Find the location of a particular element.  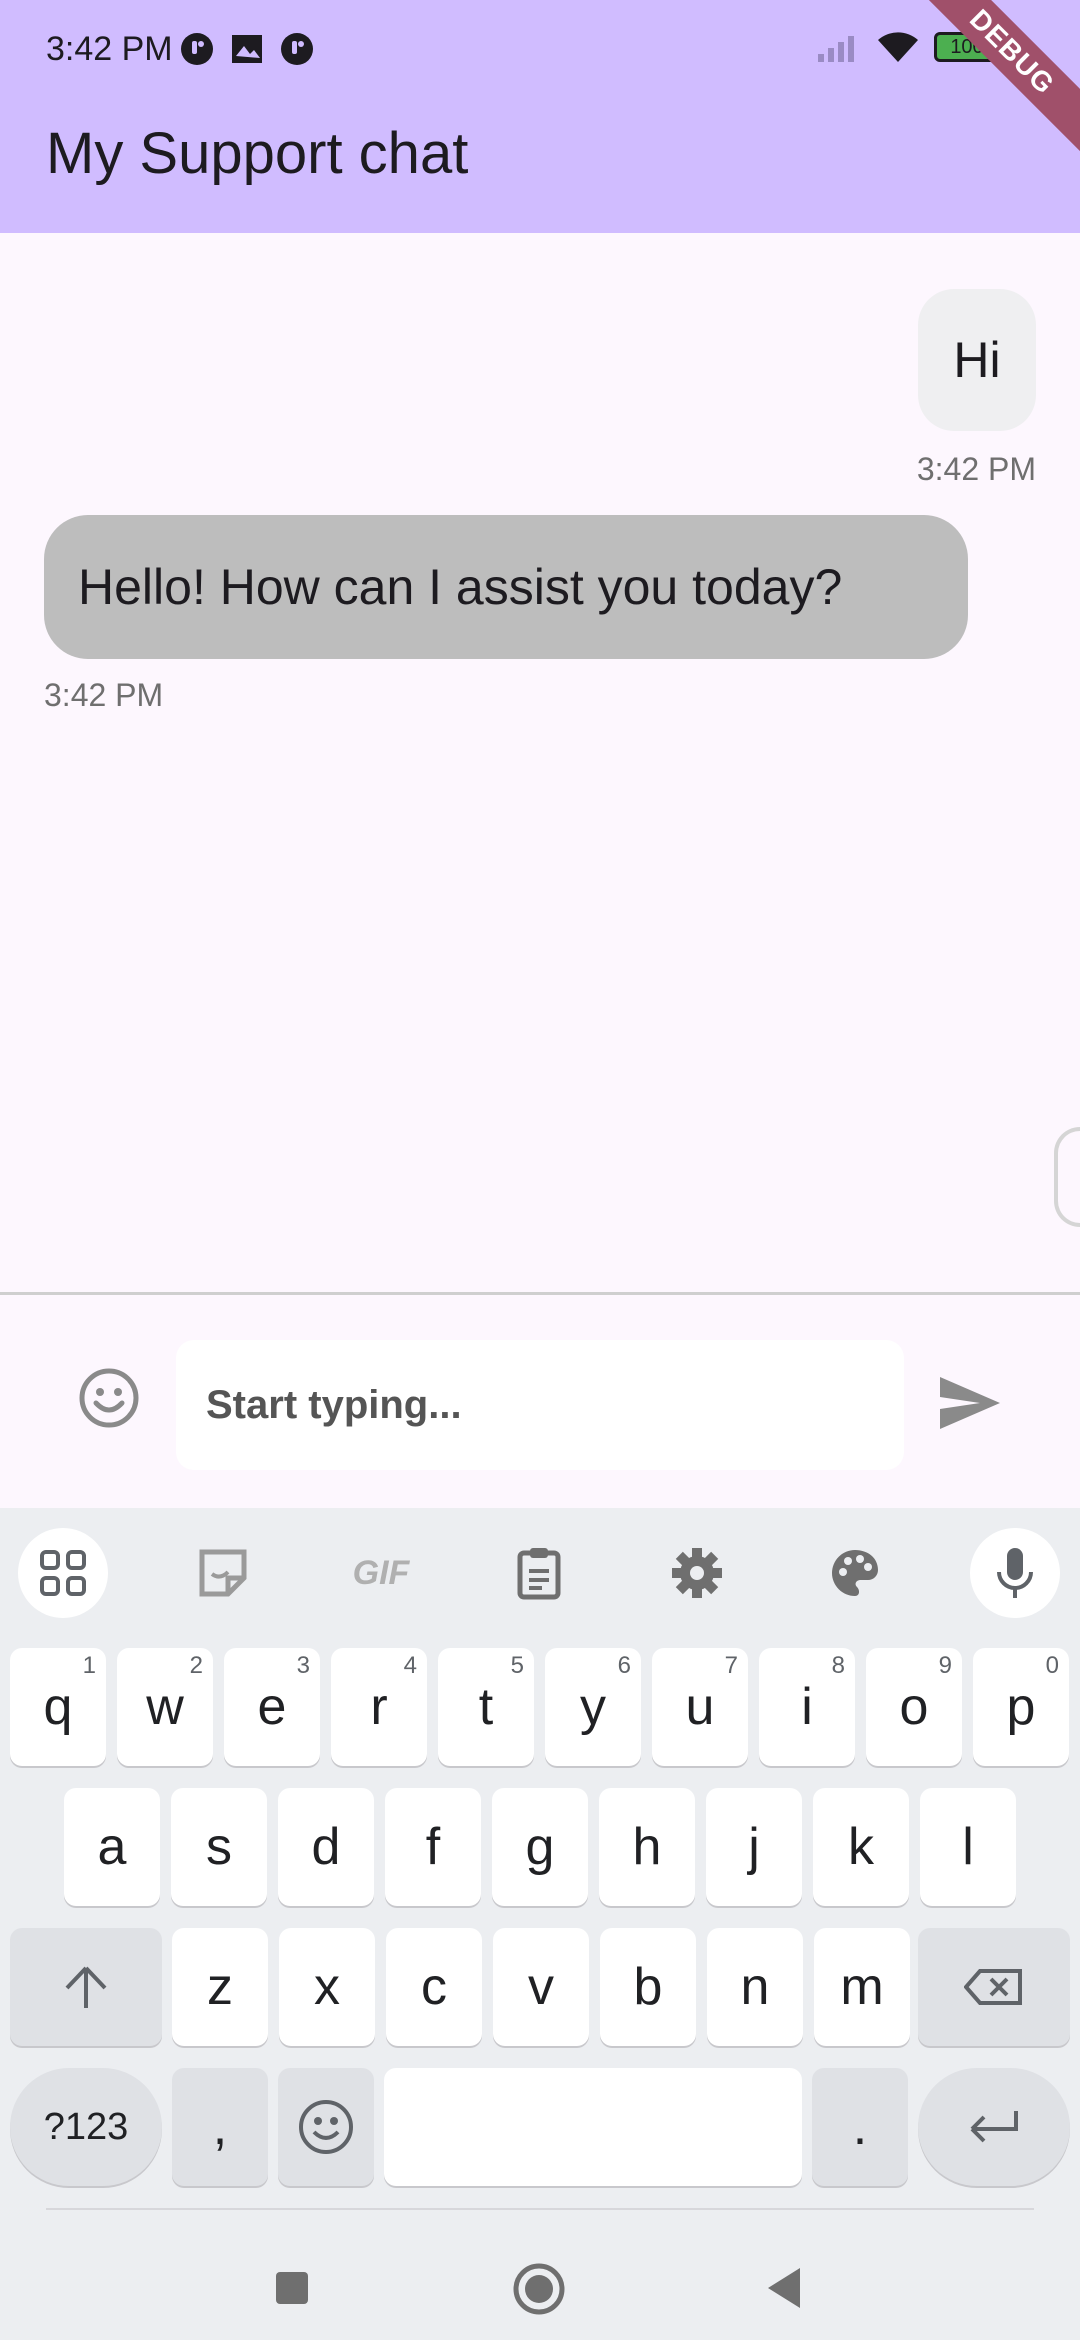

backspace-key is located at coordinates (994, 1987).